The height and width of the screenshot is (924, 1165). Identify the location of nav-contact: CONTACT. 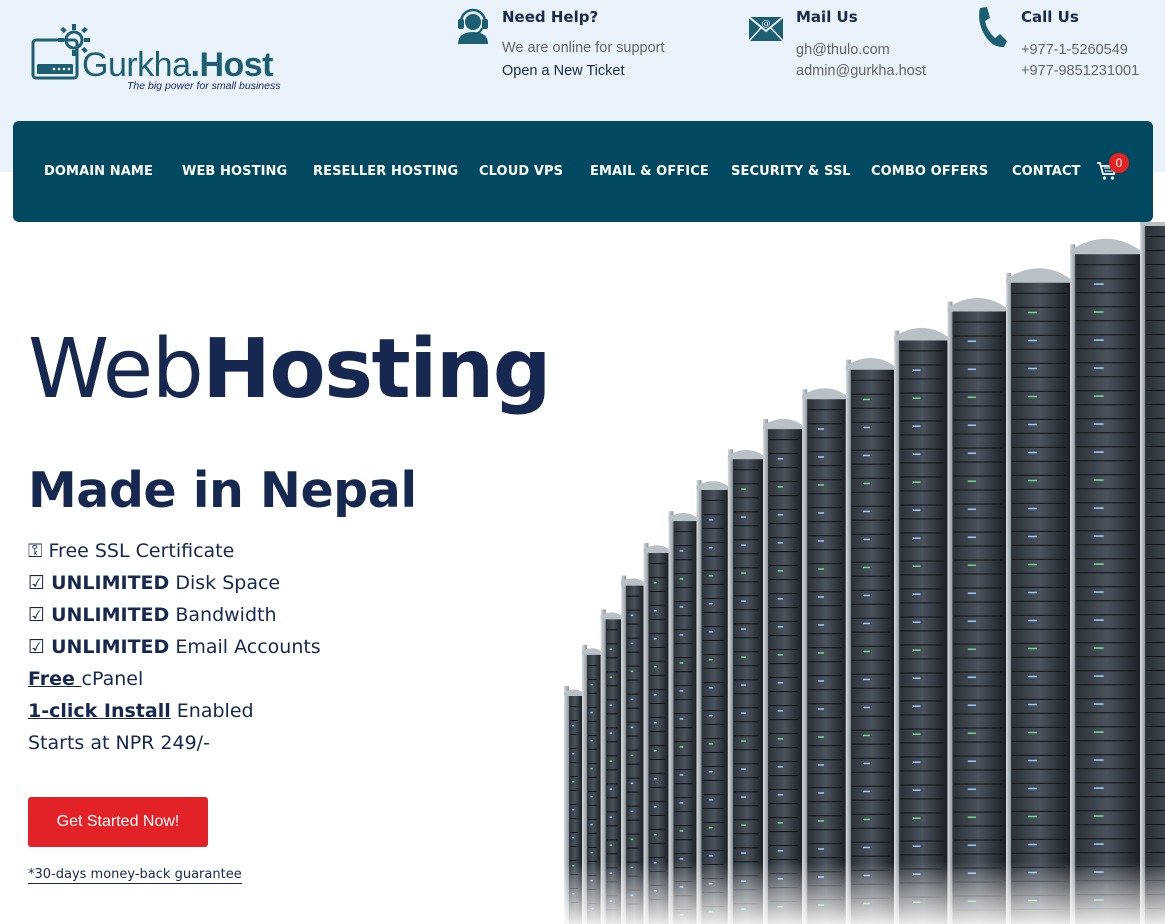
(1046, 171).